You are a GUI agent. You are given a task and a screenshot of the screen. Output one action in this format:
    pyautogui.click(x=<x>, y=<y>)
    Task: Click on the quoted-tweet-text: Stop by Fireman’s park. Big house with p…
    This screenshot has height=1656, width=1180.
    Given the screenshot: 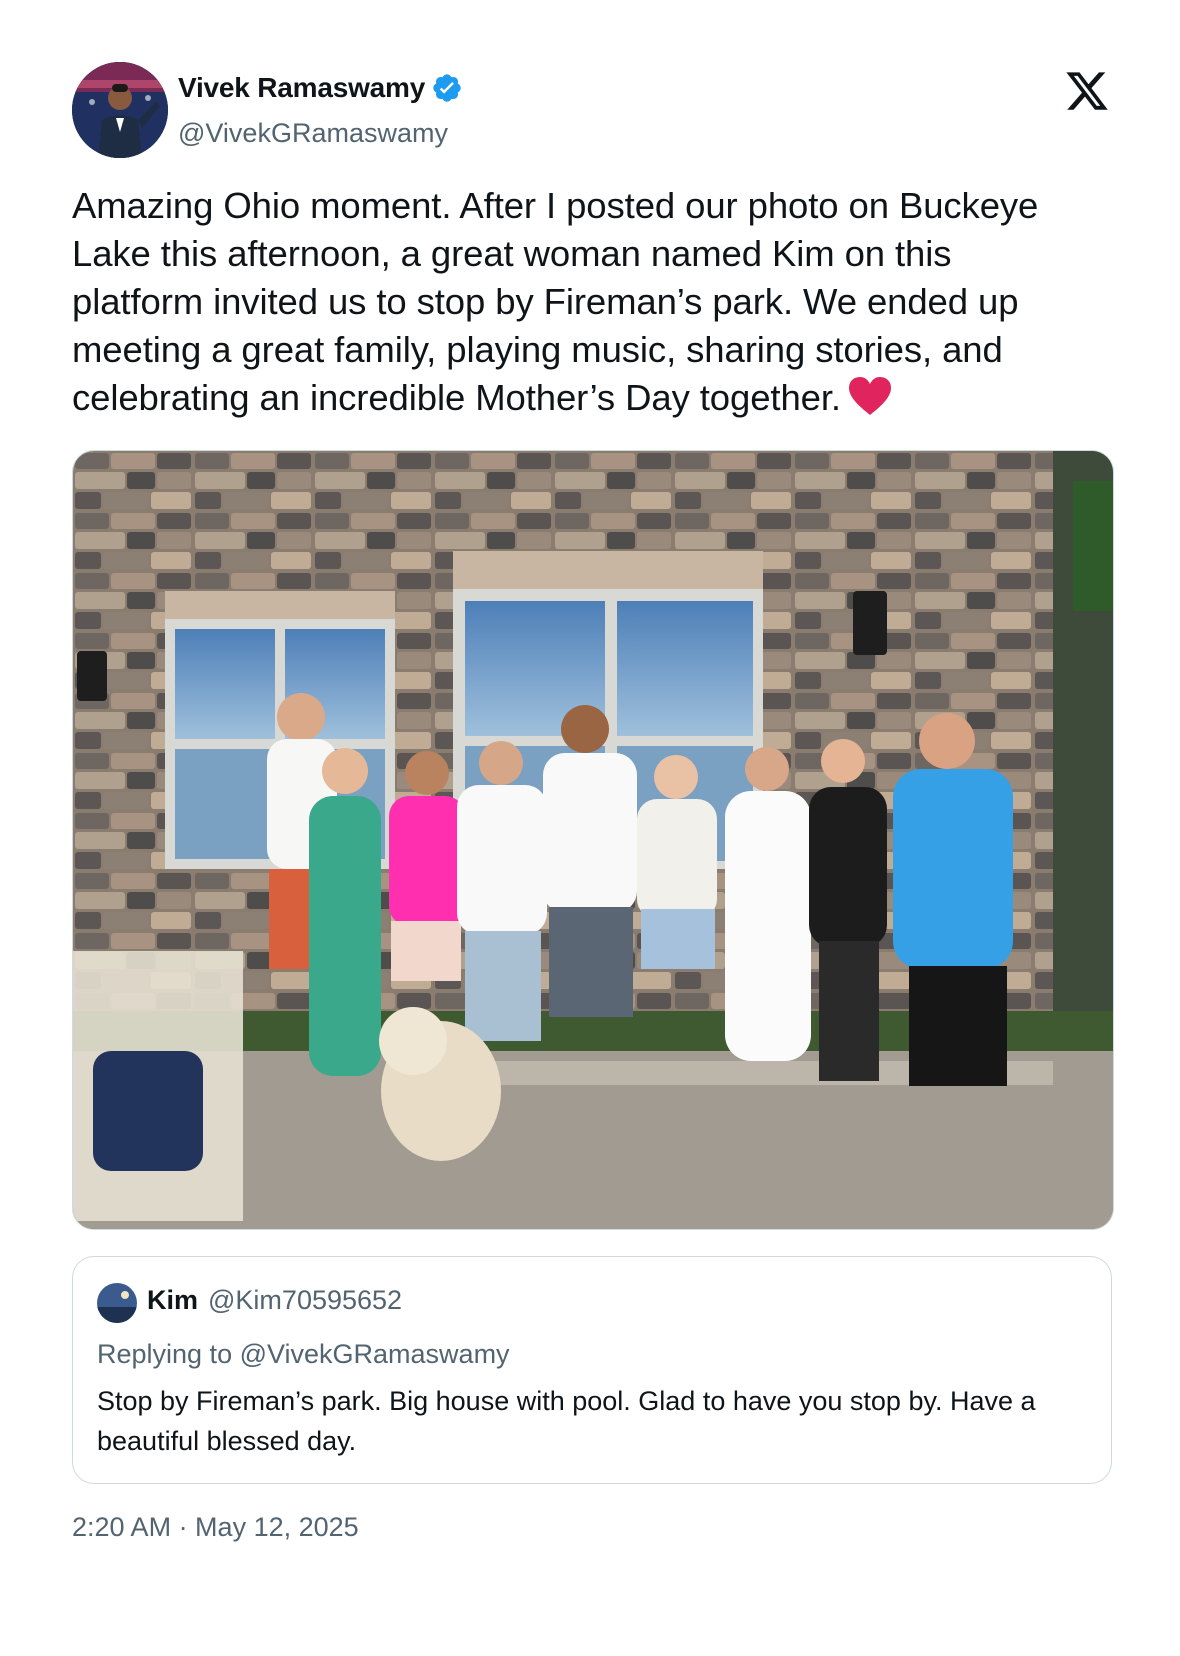 What is the action you would take?
    pyautogui.click(x=566, y=1421)
    